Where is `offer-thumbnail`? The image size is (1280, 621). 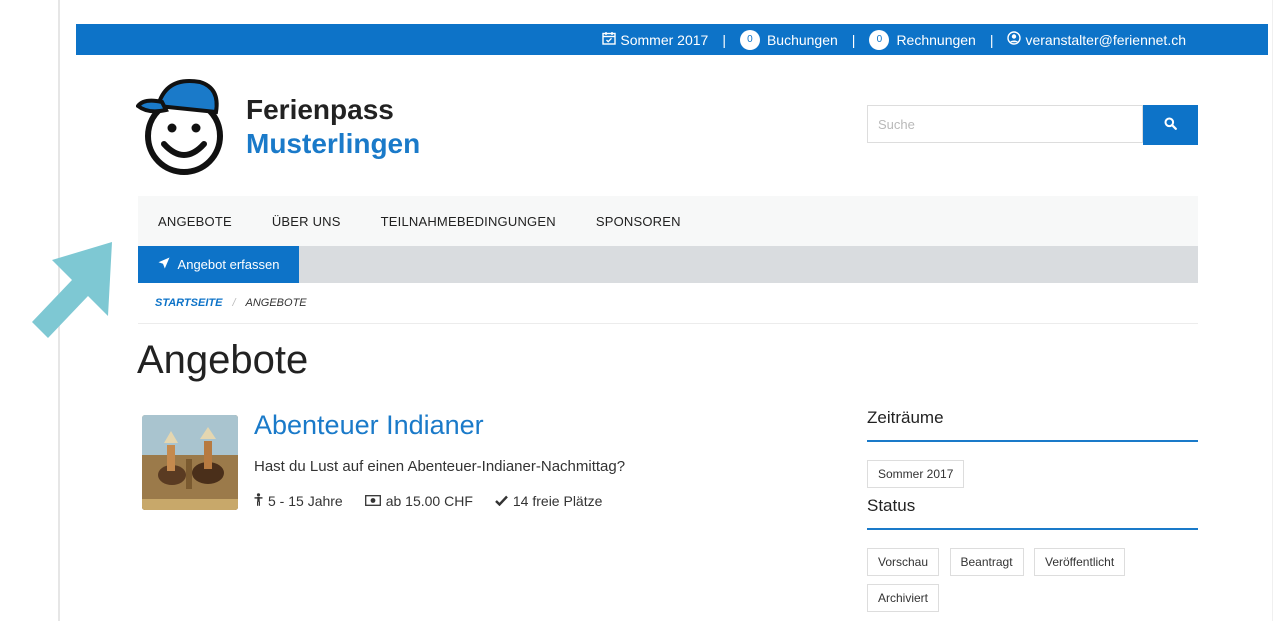
offer-thumbnail is located at coordinates (190, 462).